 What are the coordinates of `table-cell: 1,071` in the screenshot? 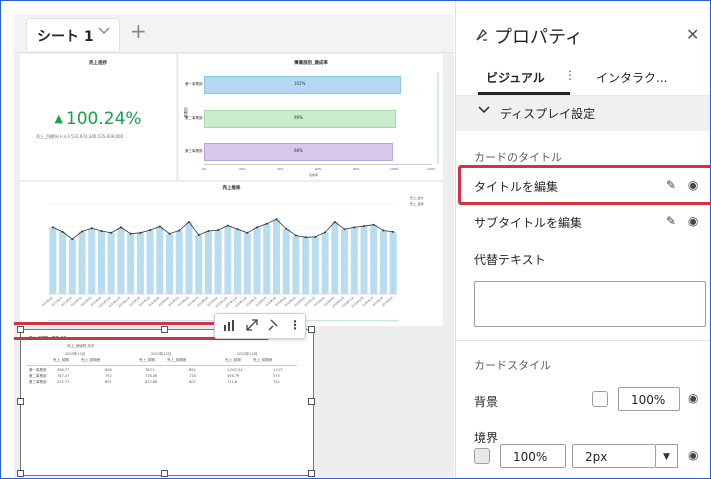 It's located at (278, 370).